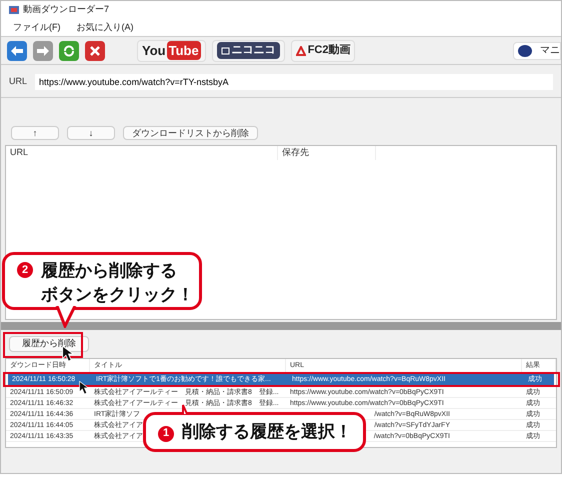 The image size is (562, 488). What do you see at coordinates (14, 10) in the screenshot?
I see `app-icon` at bounding box center [14, 10].